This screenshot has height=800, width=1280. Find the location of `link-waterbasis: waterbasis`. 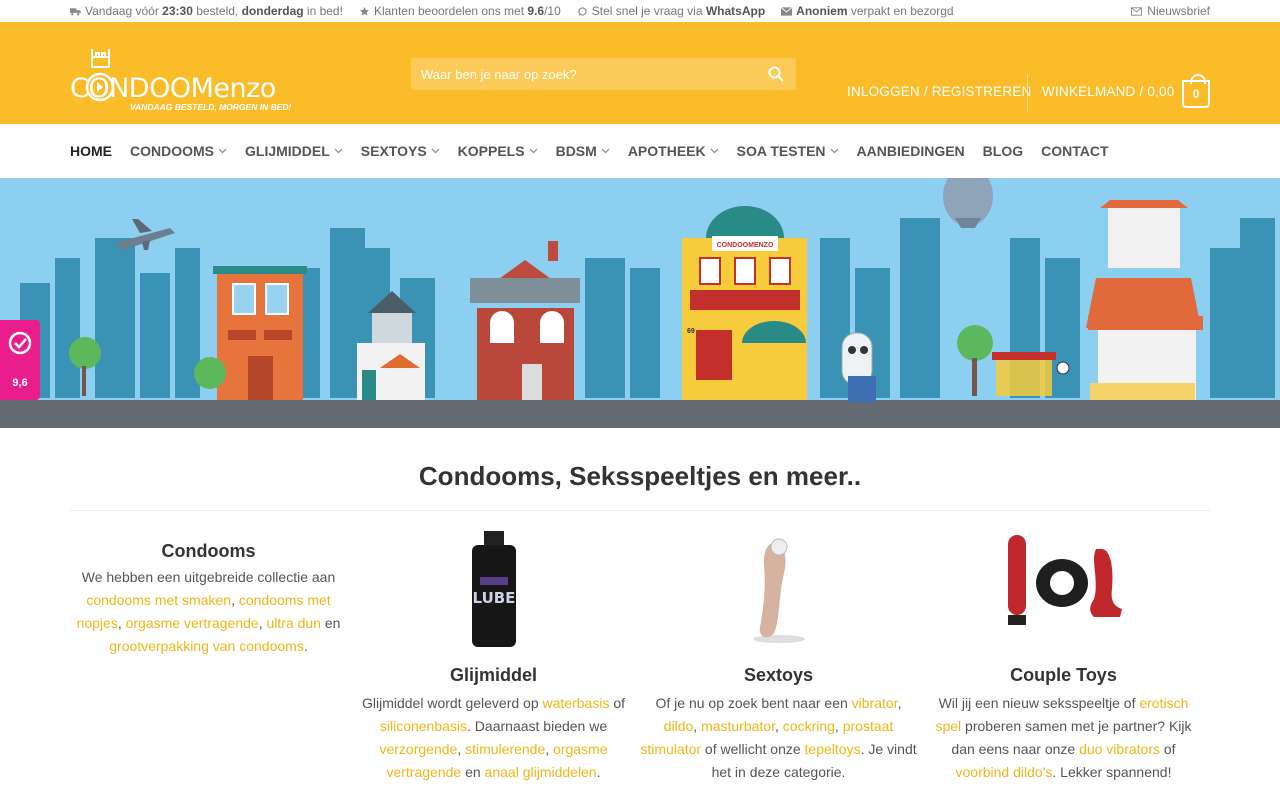

link-waterbasis: waterbasis is located at coordinates (576, 703).